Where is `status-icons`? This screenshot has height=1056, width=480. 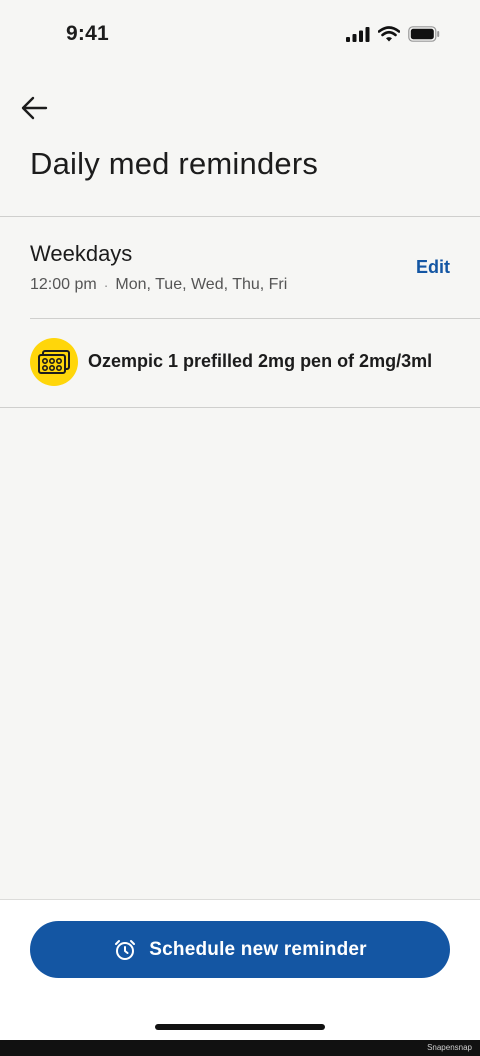 status-icons is located at coordinates (393, 34).